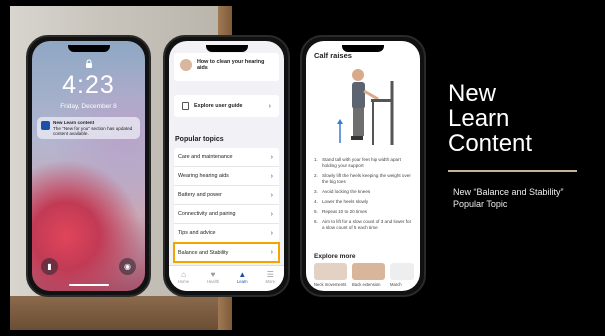 The width and height of the screenshot is (605, 336). I want to click on tab-health: ♥ Health, so click(213, 277).